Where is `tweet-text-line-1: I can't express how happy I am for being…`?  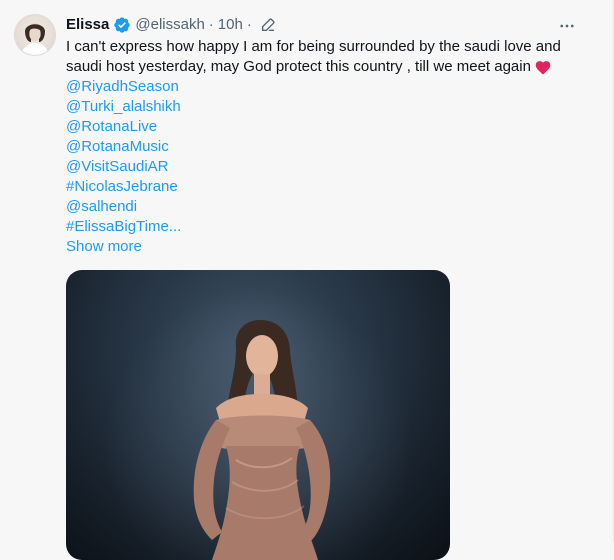
tweet-text-line-1: I can't express how happy I am for being… is located at coordinates (313, 46).